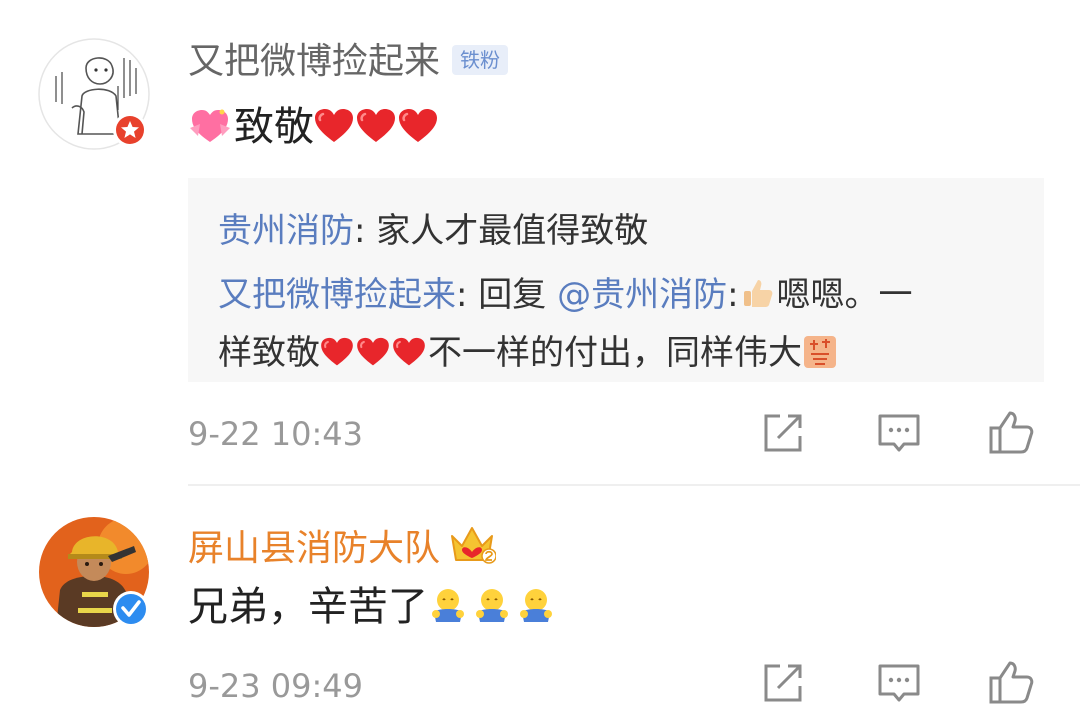 This screenshot has height=724, width=1080. What do you see at coordinates (820, 352) in the screenshot?
I see `zan-emoji-icon` at bounding box center [820, 352].